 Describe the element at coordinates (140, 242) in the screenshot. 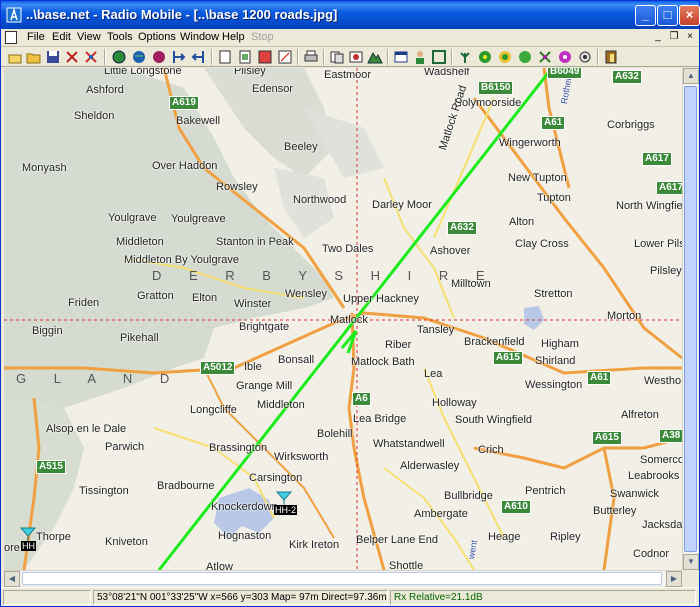

I see `map-label: Middleton` at that location.